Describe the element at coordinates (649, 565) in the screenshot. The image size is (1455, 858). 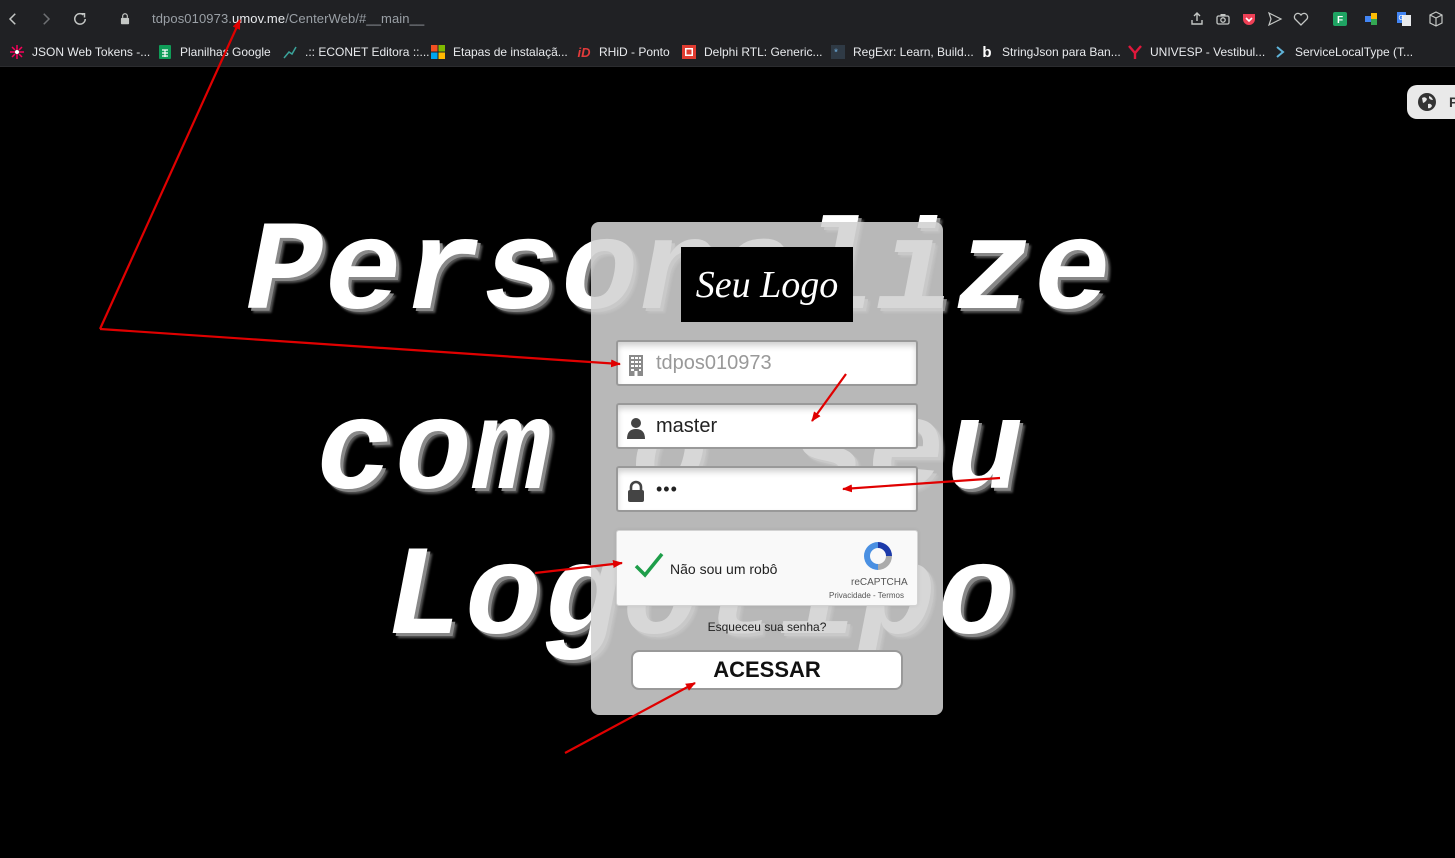
I see `recaptcha-checkbox` at that location.